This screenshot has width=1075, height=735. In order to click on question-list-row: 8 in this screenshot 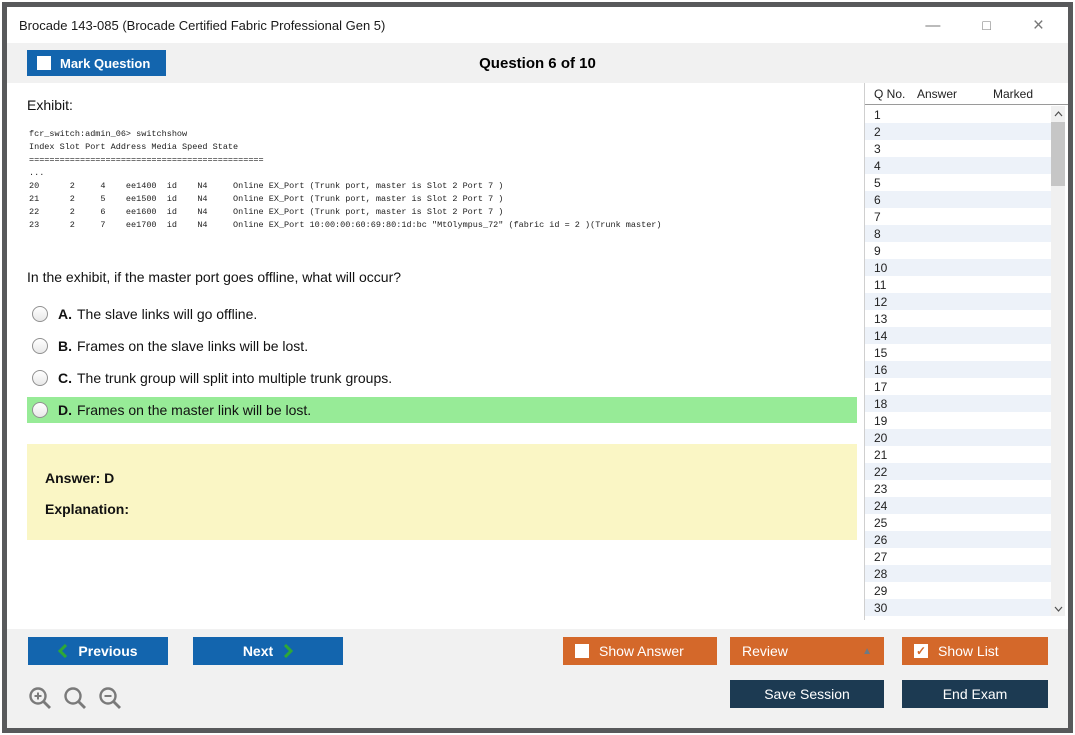, I will do `click(958, 233)`.